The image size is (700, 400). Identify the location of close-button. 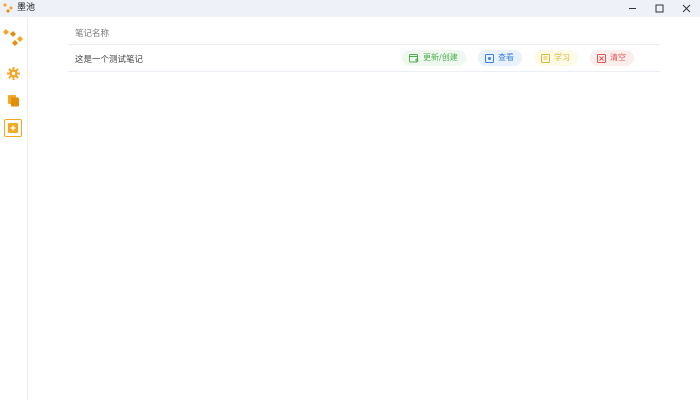
(686, 8).